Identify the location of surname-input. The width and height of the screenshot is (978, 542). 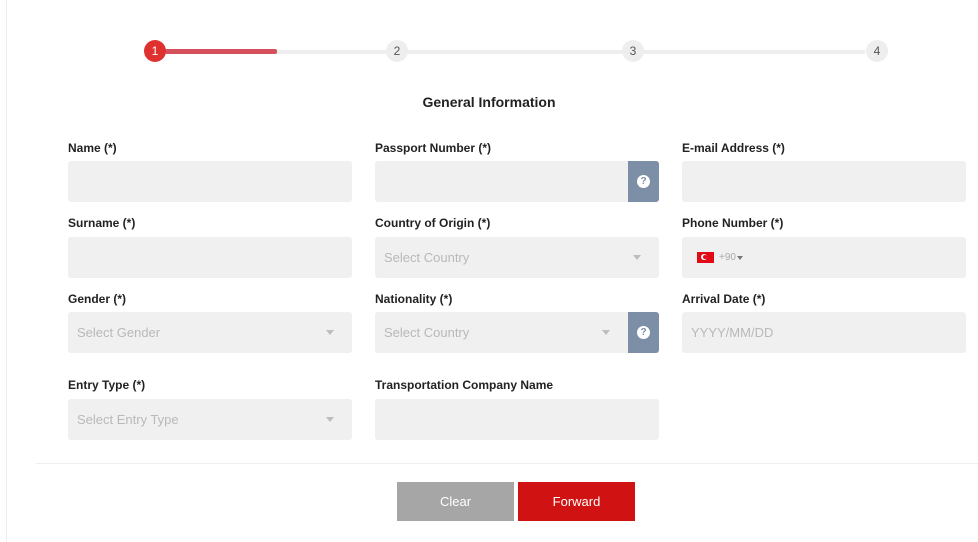
(210, 257).